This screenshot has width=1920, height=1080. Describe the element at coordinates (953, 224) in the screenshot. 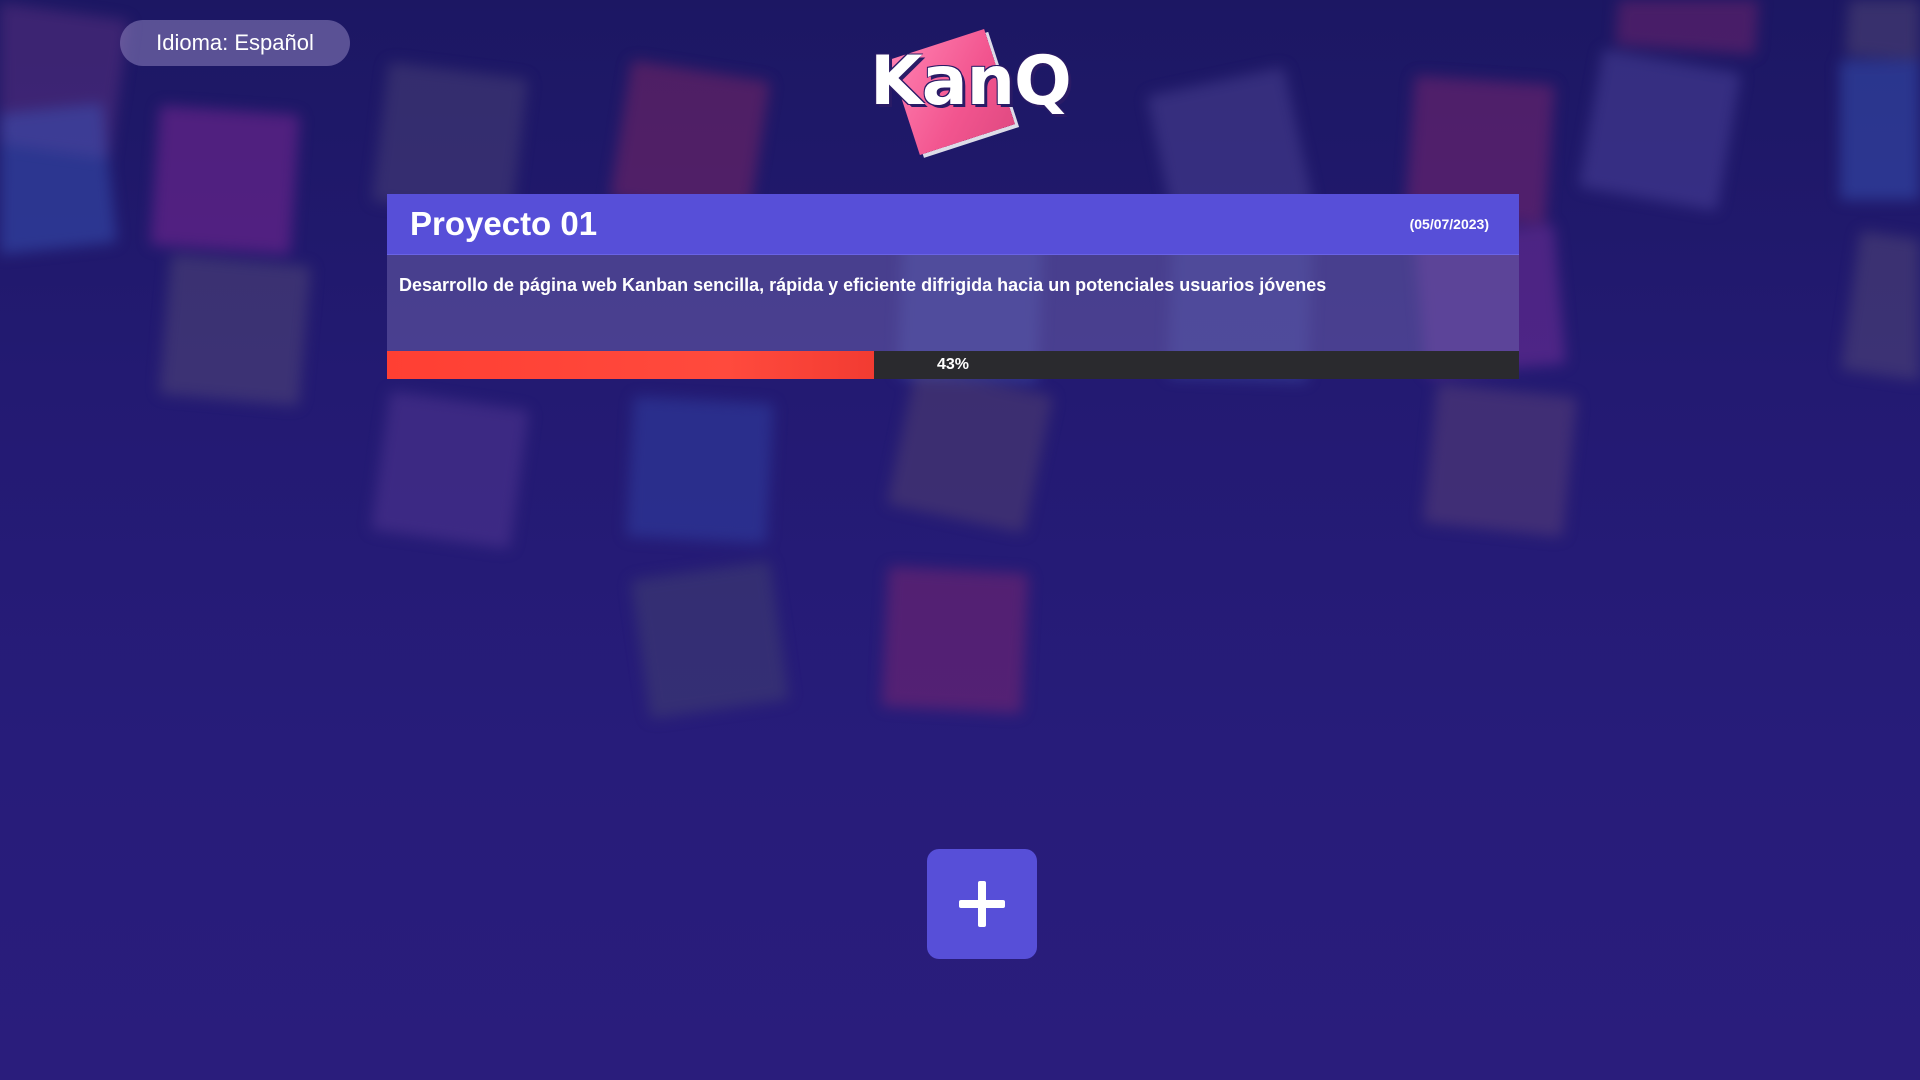

I see `project-card-header: Proyecto 01 (05/07/2023)` at that location.